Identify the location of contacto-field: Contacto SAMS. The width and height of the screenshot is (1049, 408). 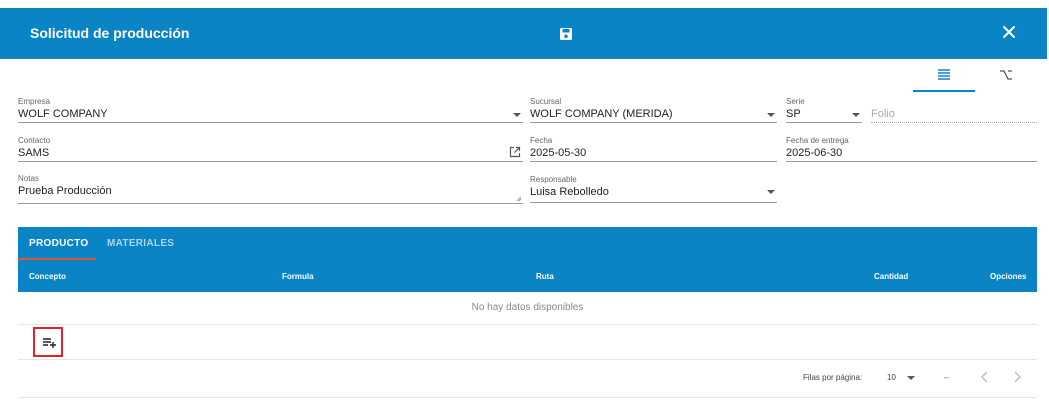
(270, 149).